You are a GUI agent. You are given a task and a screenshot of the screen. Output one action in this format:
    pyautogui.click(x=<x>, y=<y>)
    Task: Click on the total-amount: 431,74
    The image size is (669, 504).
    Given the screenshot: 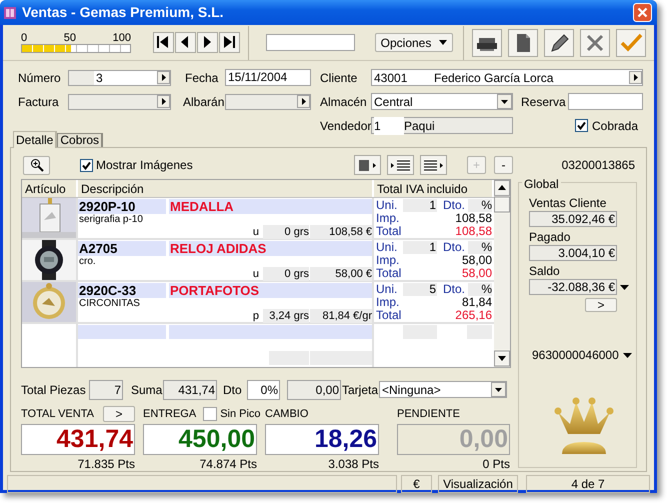 What is the action you would take?
    pyautogui.click(x=78, y=439)
    